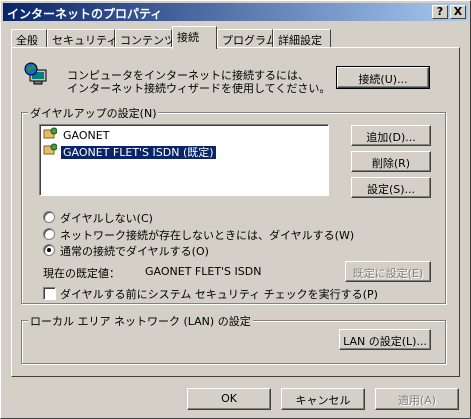 The image size is (471, 419). What do you see at coordinates (49, 217) in the screenshot?
I see `radio-never-dial` at bounding box center [49, 217].